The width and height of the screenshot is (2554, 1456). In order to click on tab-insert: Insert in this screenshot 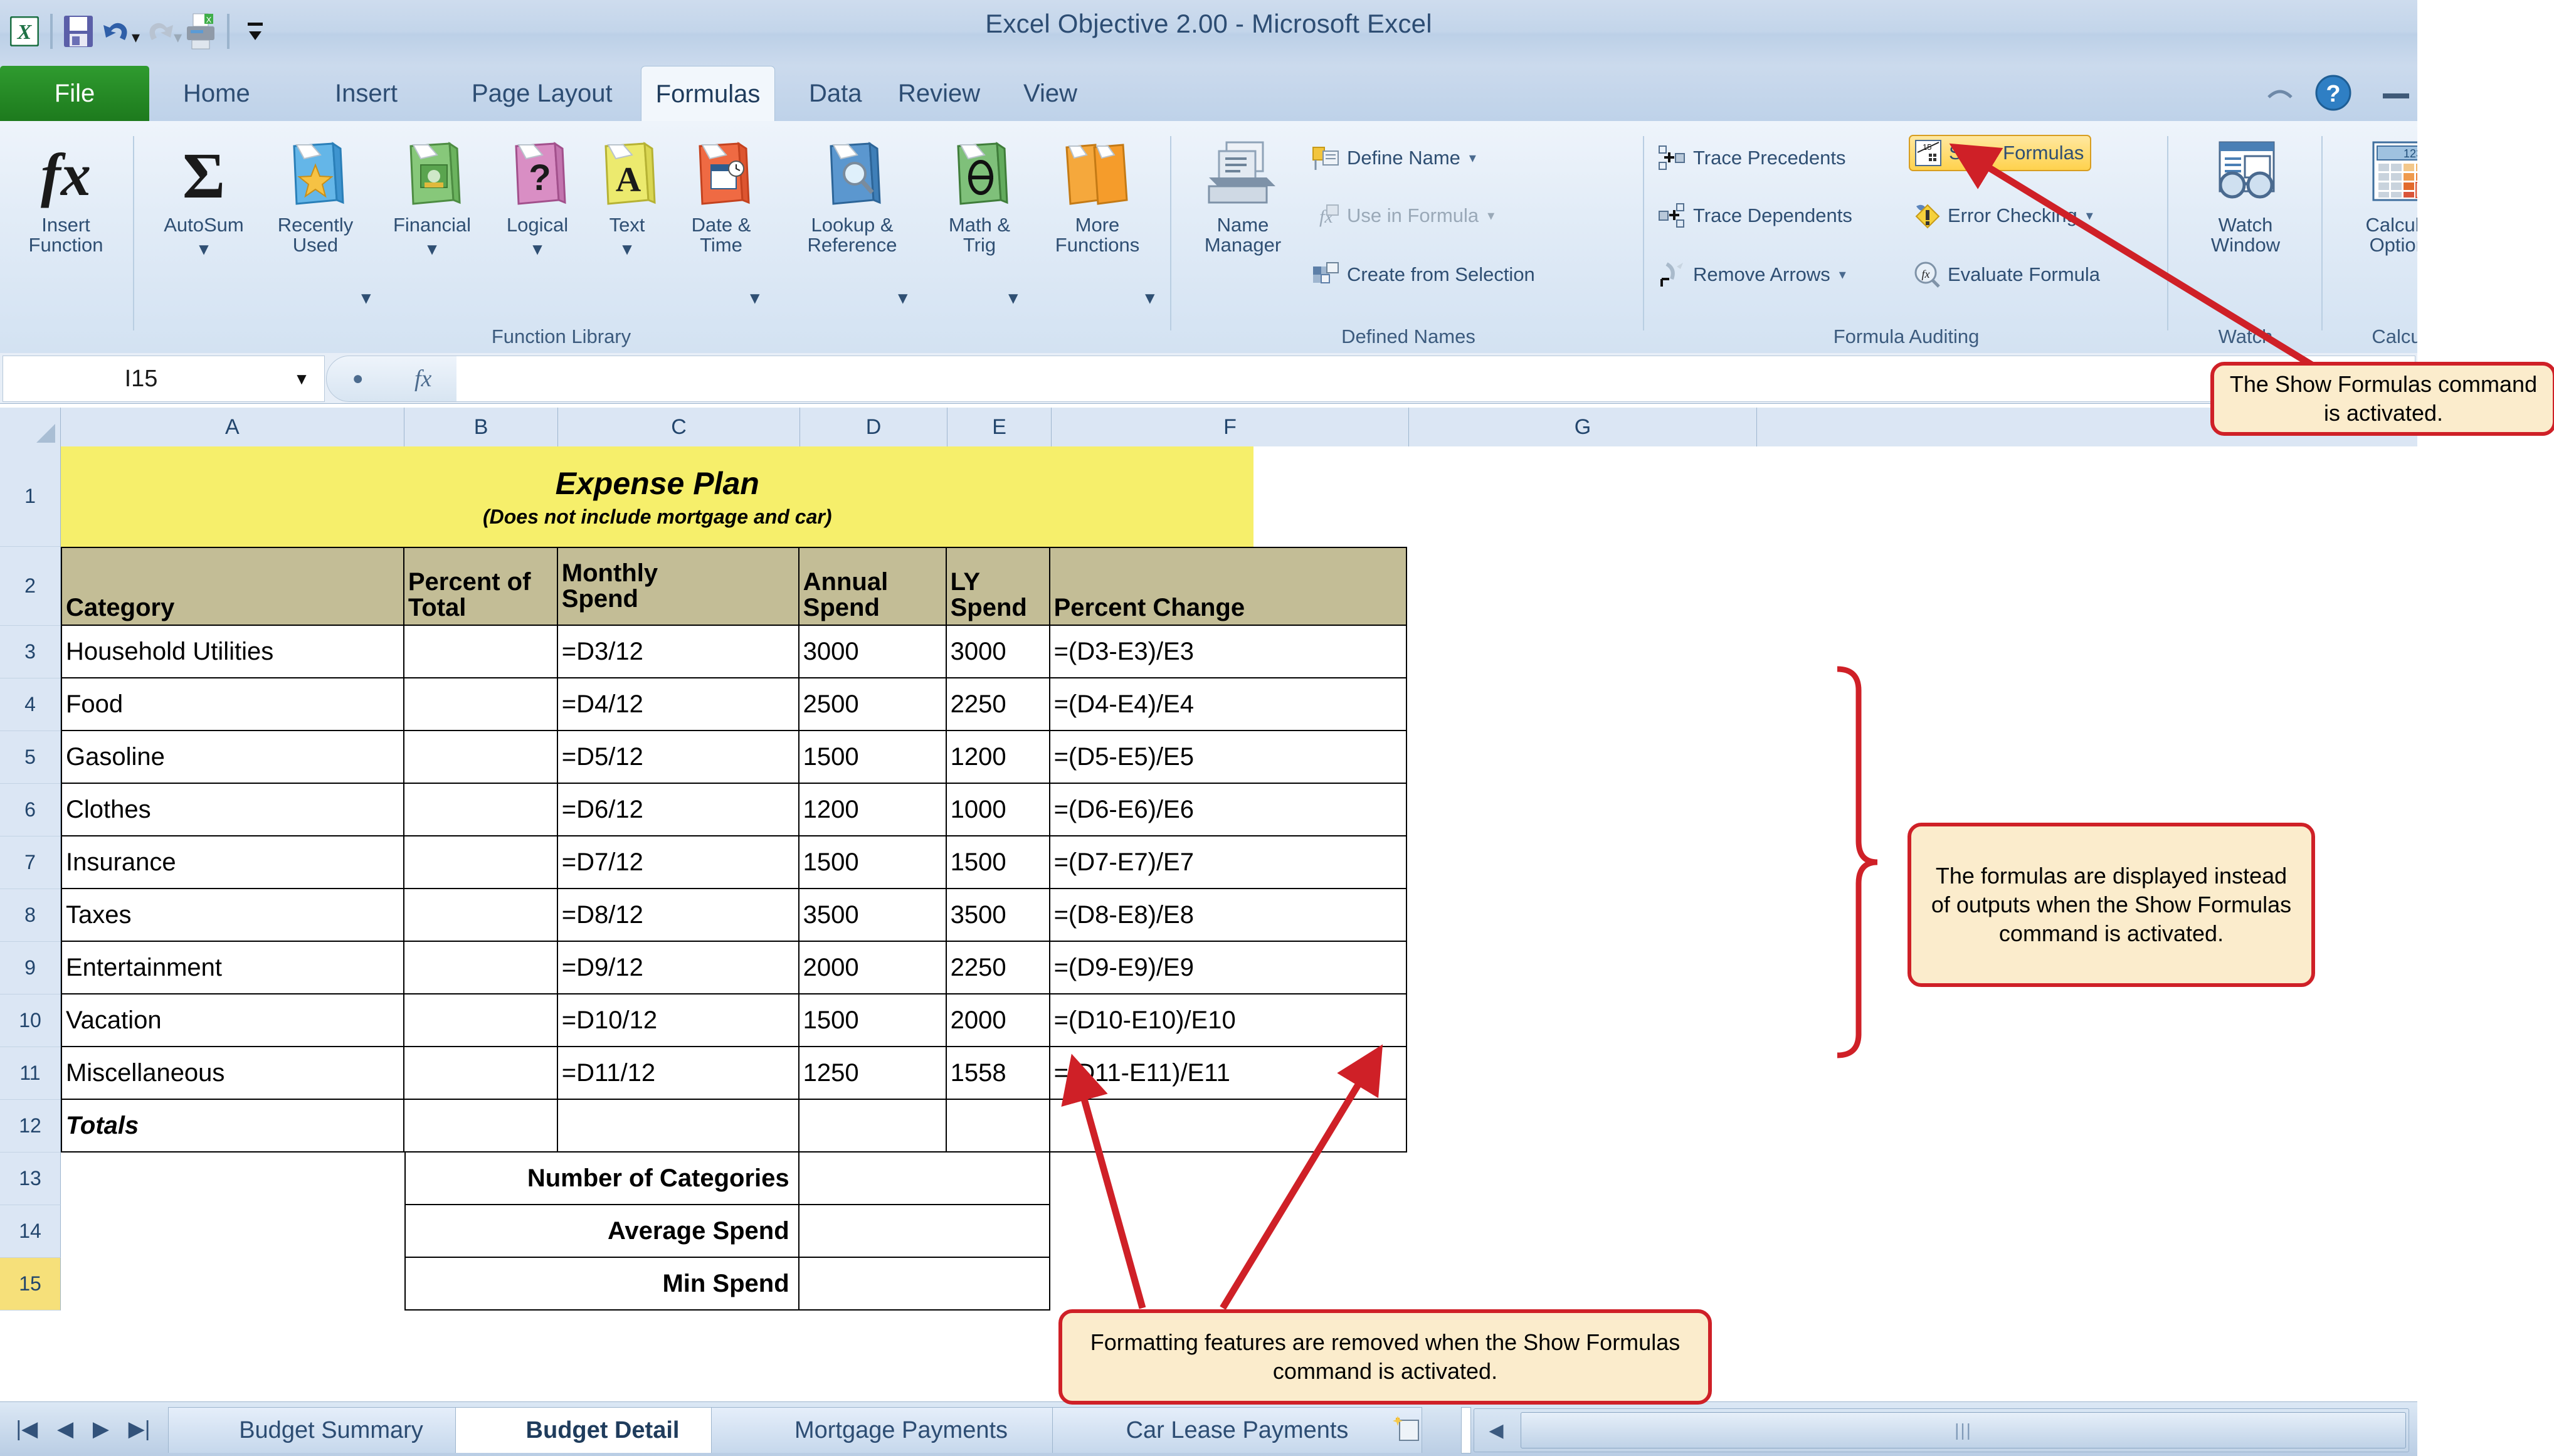, I will do `click(366, 94)`.